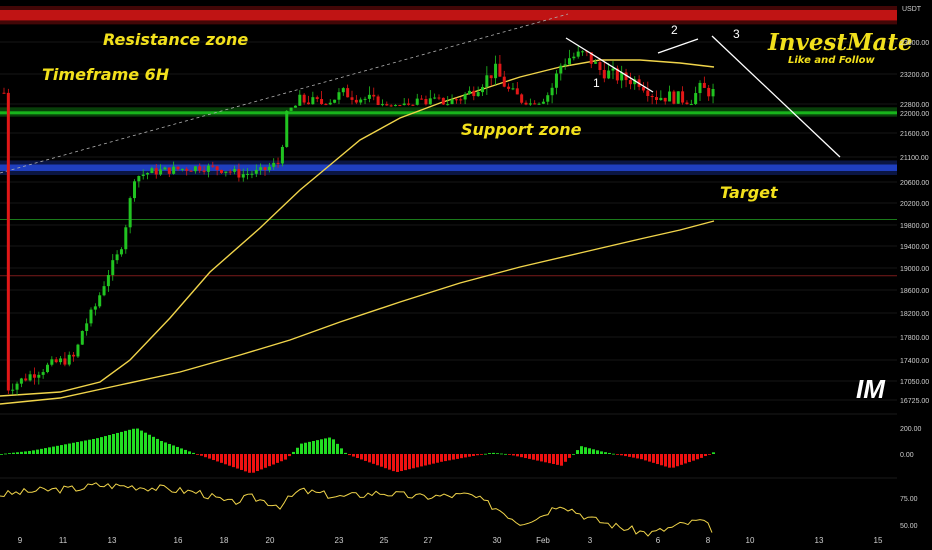 The height and width of the screenshot is (550, 932). What do you see at coordinates (909, 499) in the screenshot?
I see `rsi-tick-label: 75.00` at bounding box center [909, 499].